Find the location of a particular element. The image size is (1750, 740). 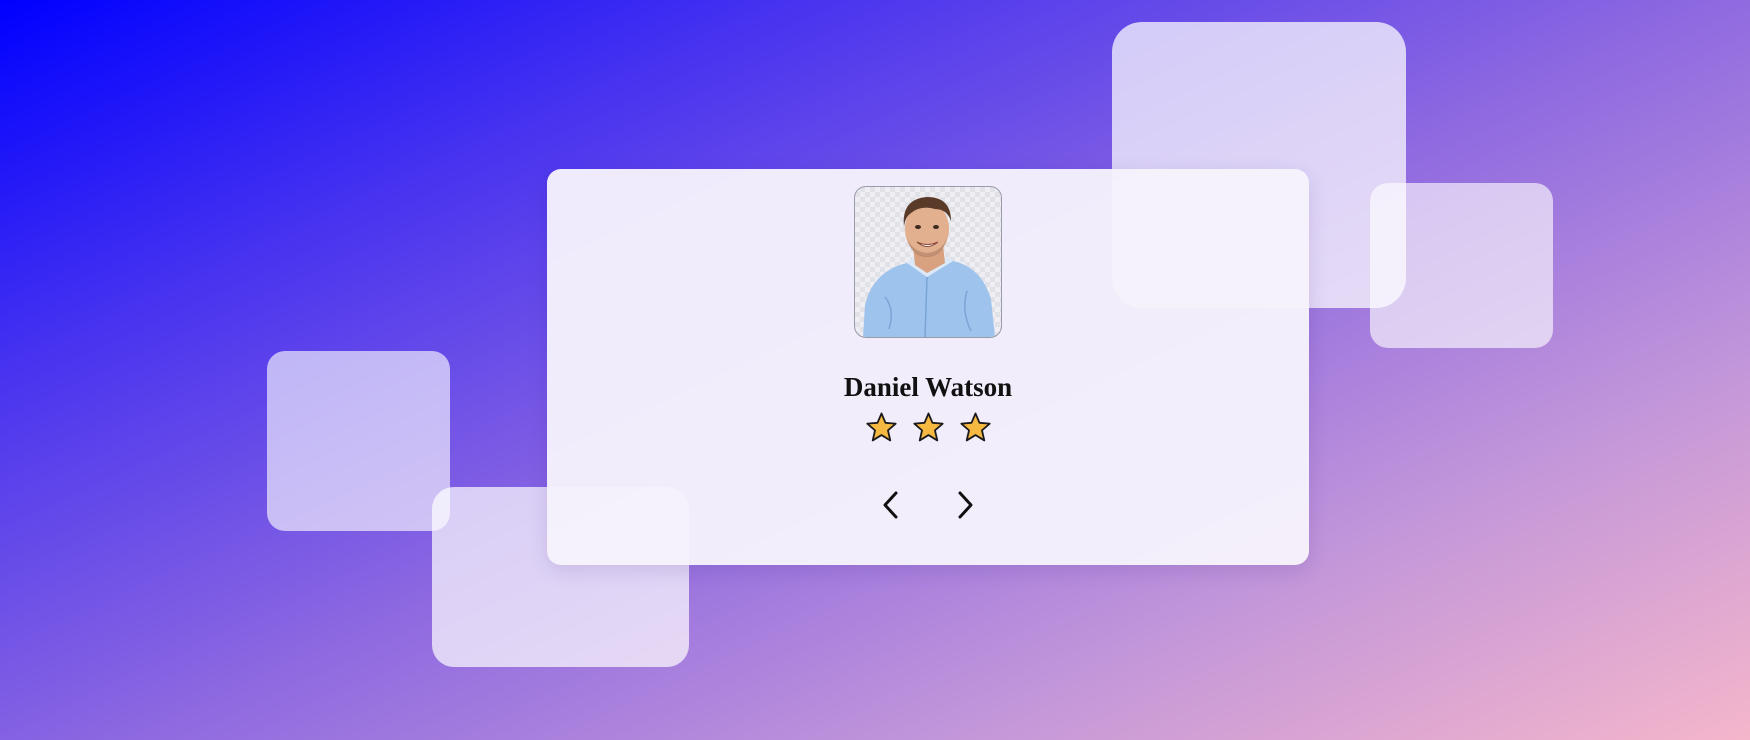

chevron-right-icon is located at coordinates (965, 505).